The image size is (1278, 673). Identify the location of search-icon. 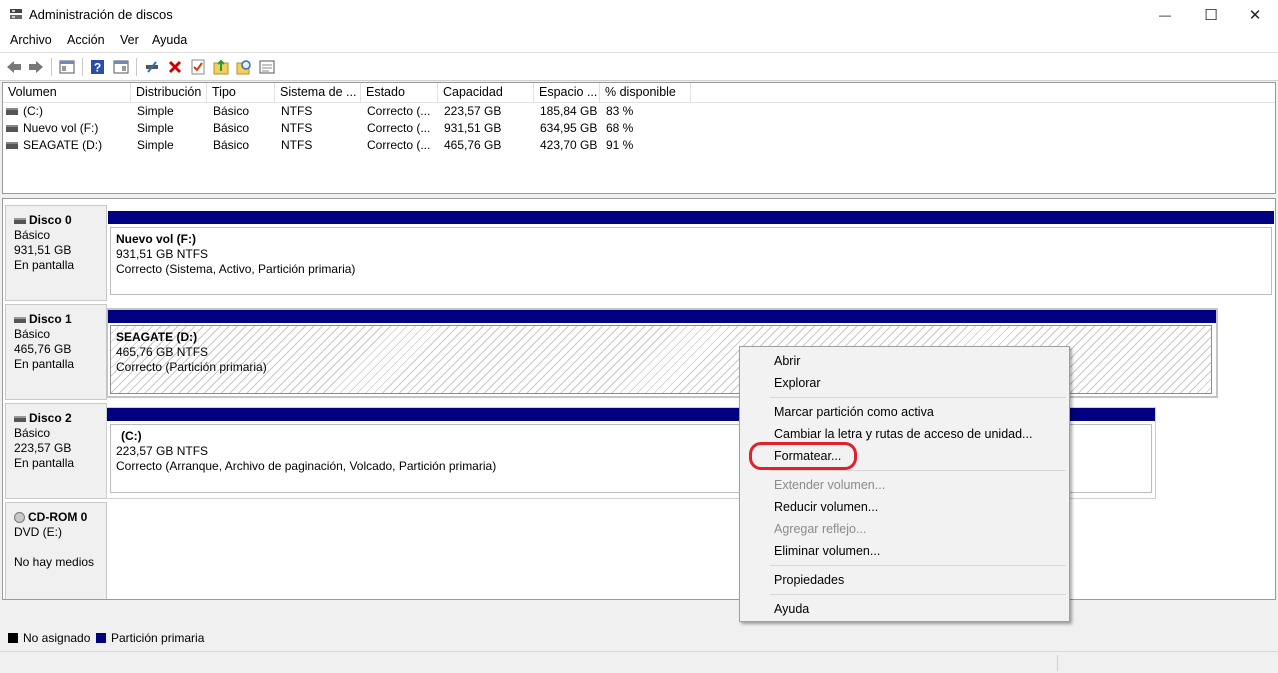
(243, 66).